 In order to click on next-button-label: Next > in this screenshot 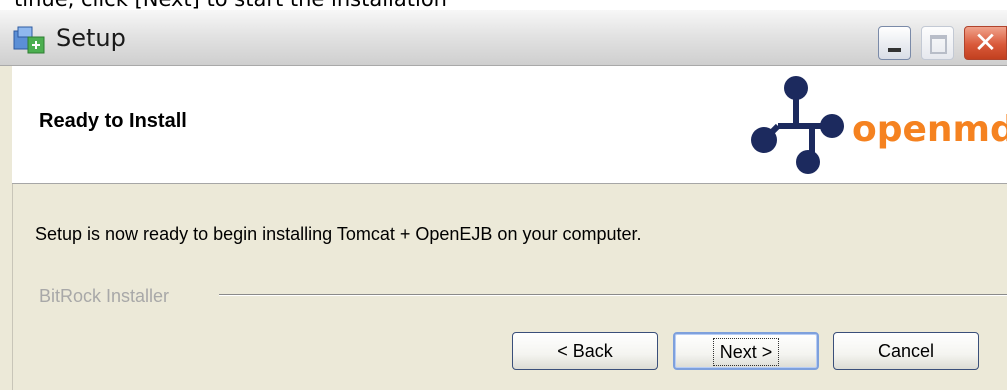, I will do `click(746, 352)`.